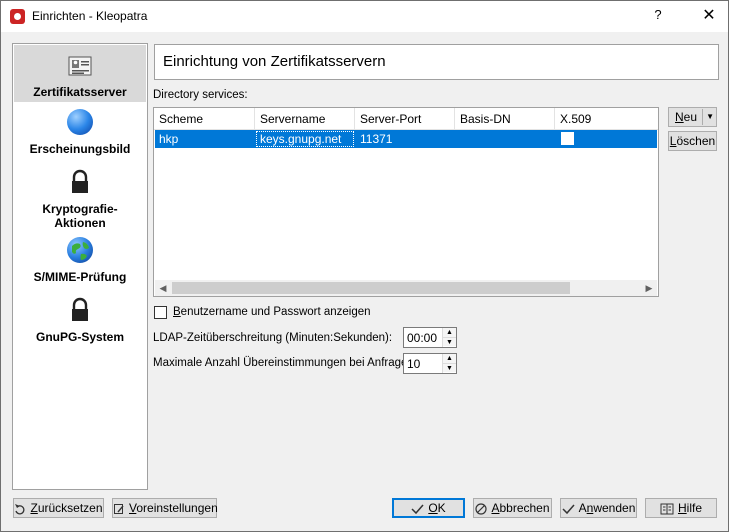 Image resolution: width=729 pixels, height=532 pixels. I want to click on sidebar-item-label: Erscheinungsbild, so click(80, 149).